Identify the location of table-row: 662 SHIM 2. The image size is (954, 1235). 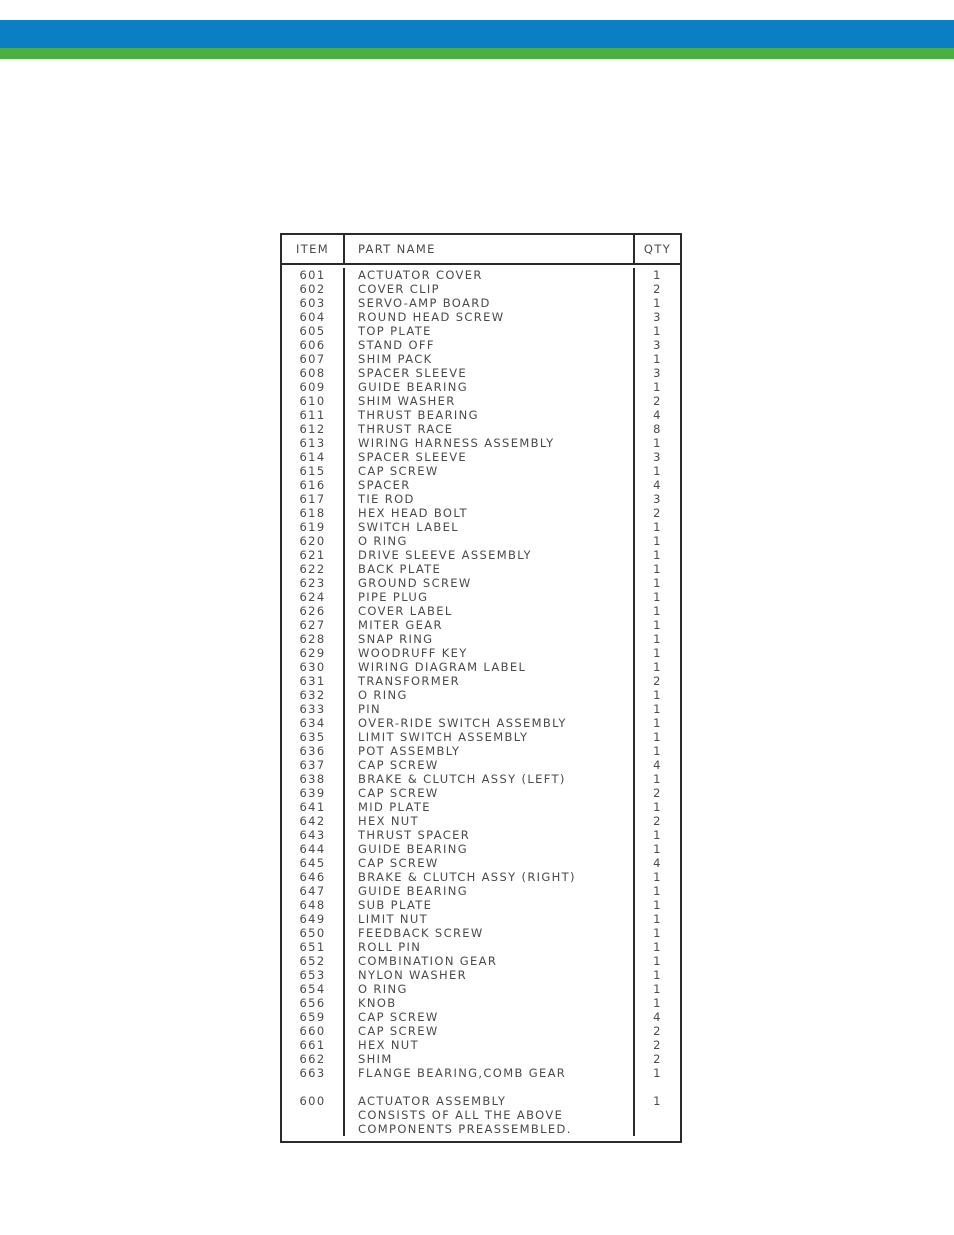
(481, 1059).